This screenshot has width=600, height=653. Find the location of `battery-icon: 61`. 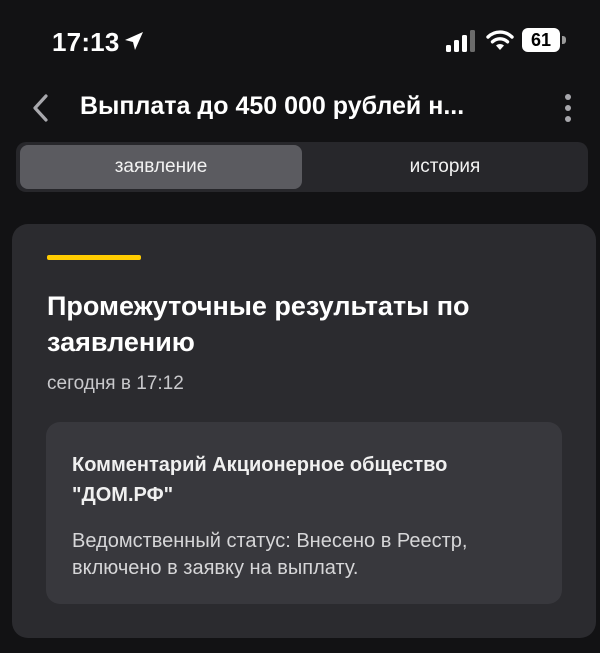

battery-icon: 61 is located at coordinates (544, 40).